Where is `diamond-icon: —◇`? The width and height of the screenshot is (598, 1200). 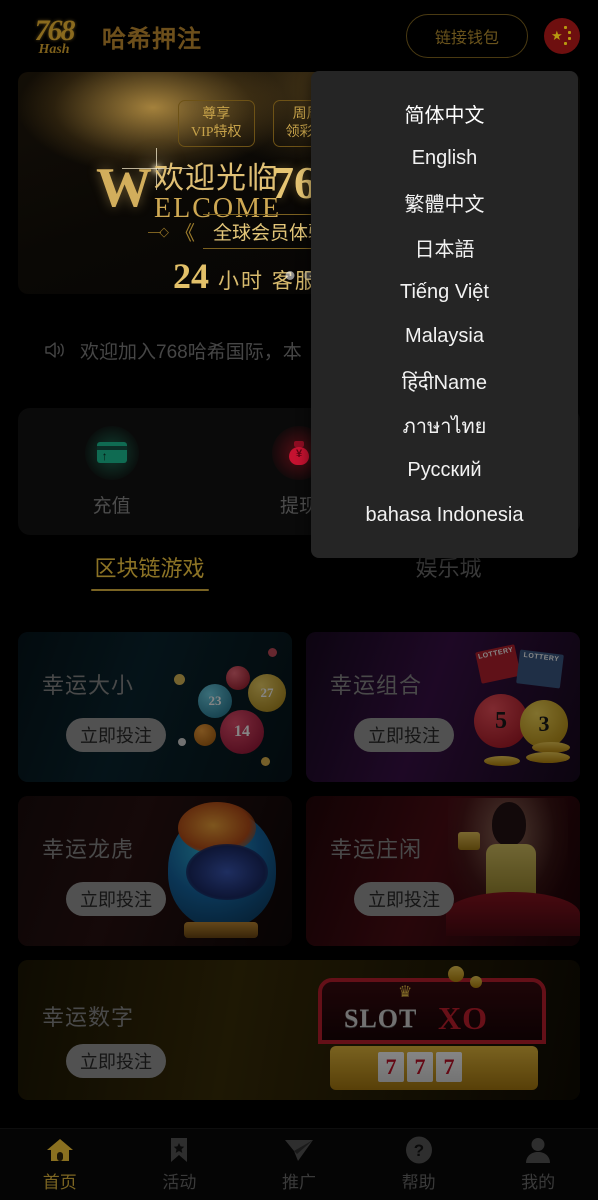 diamond-icon: —◇ is located at coordinates (158, 231).